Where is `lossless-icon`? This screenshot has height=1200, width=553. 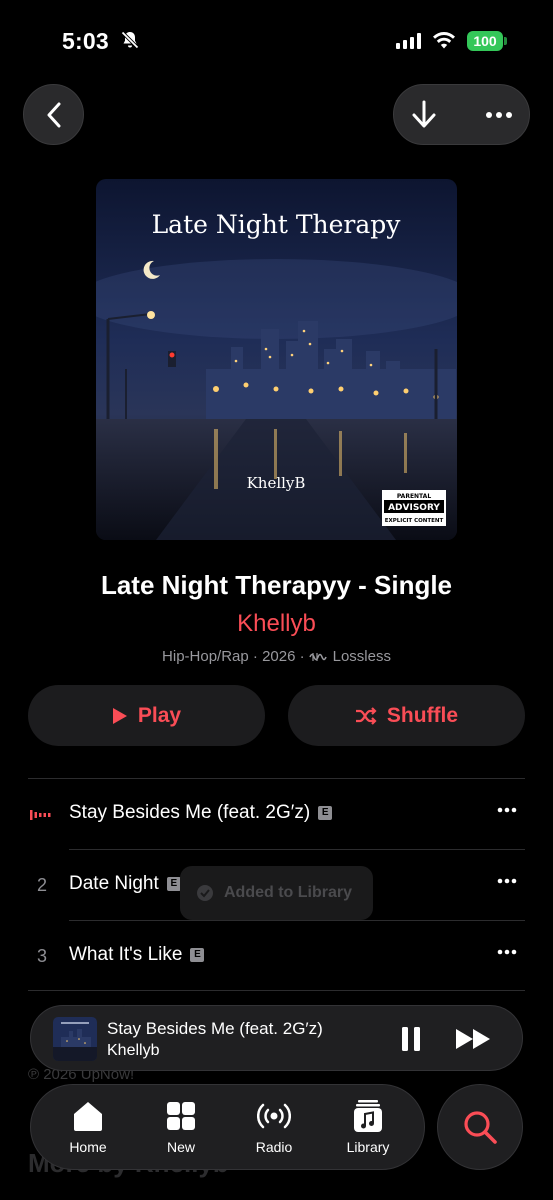
lossless-icon is located at coordinates (317, 656).